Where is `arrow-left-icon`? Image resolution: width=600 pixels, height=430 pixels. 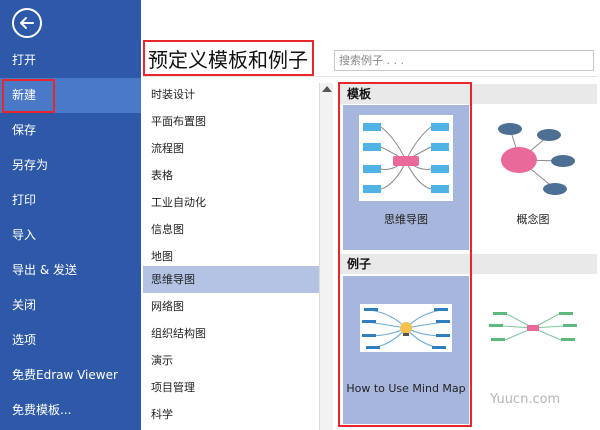
arrow-left-icon is located at coordinates (27, 23).